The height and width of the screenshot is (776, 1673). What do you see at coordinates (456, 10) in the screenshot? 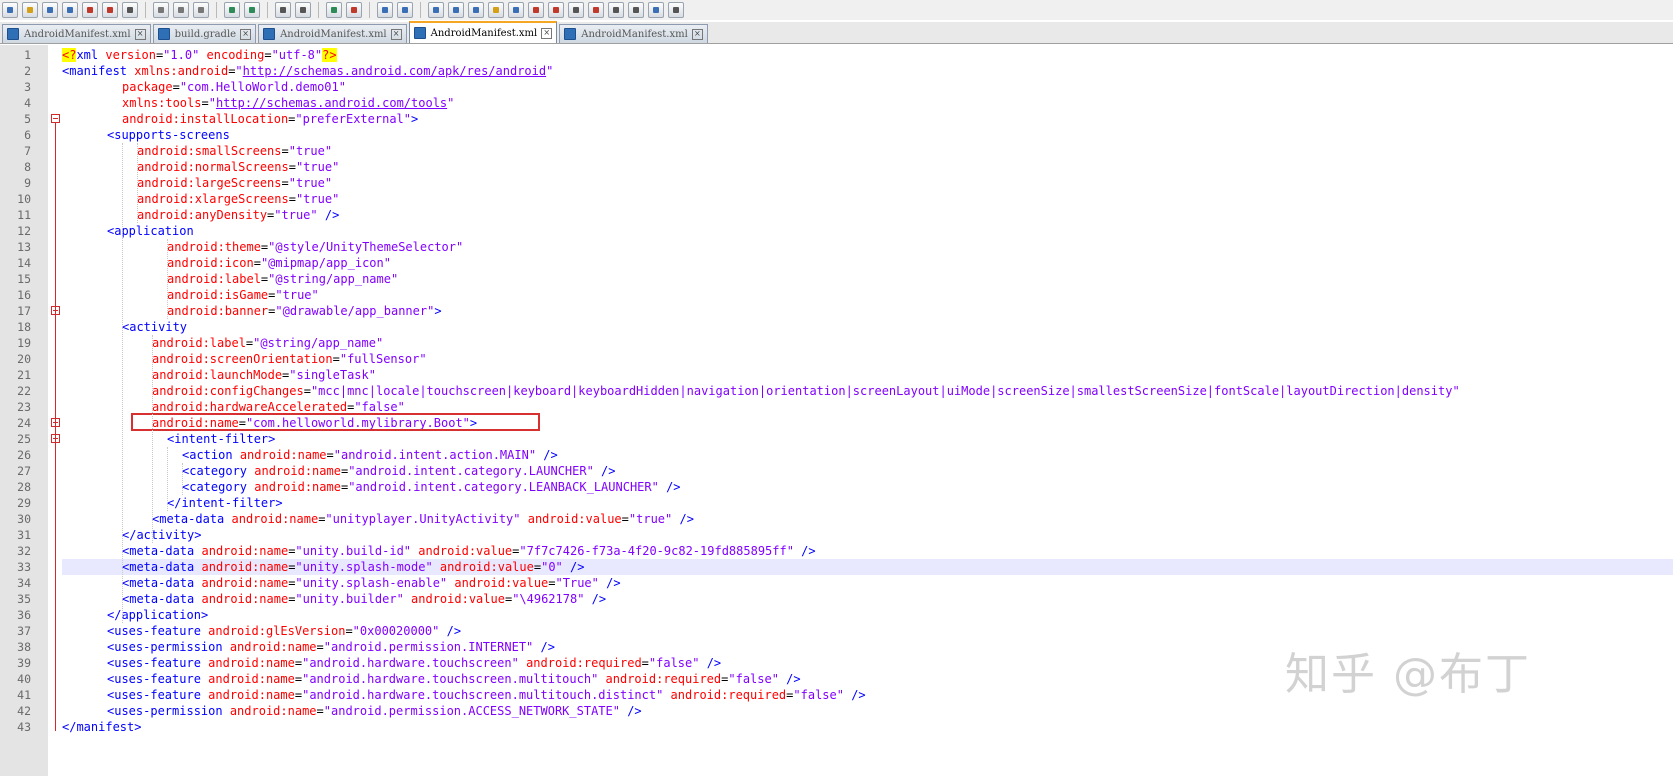
I see `show-all-chars-icon` at bounding box center [456, 10].